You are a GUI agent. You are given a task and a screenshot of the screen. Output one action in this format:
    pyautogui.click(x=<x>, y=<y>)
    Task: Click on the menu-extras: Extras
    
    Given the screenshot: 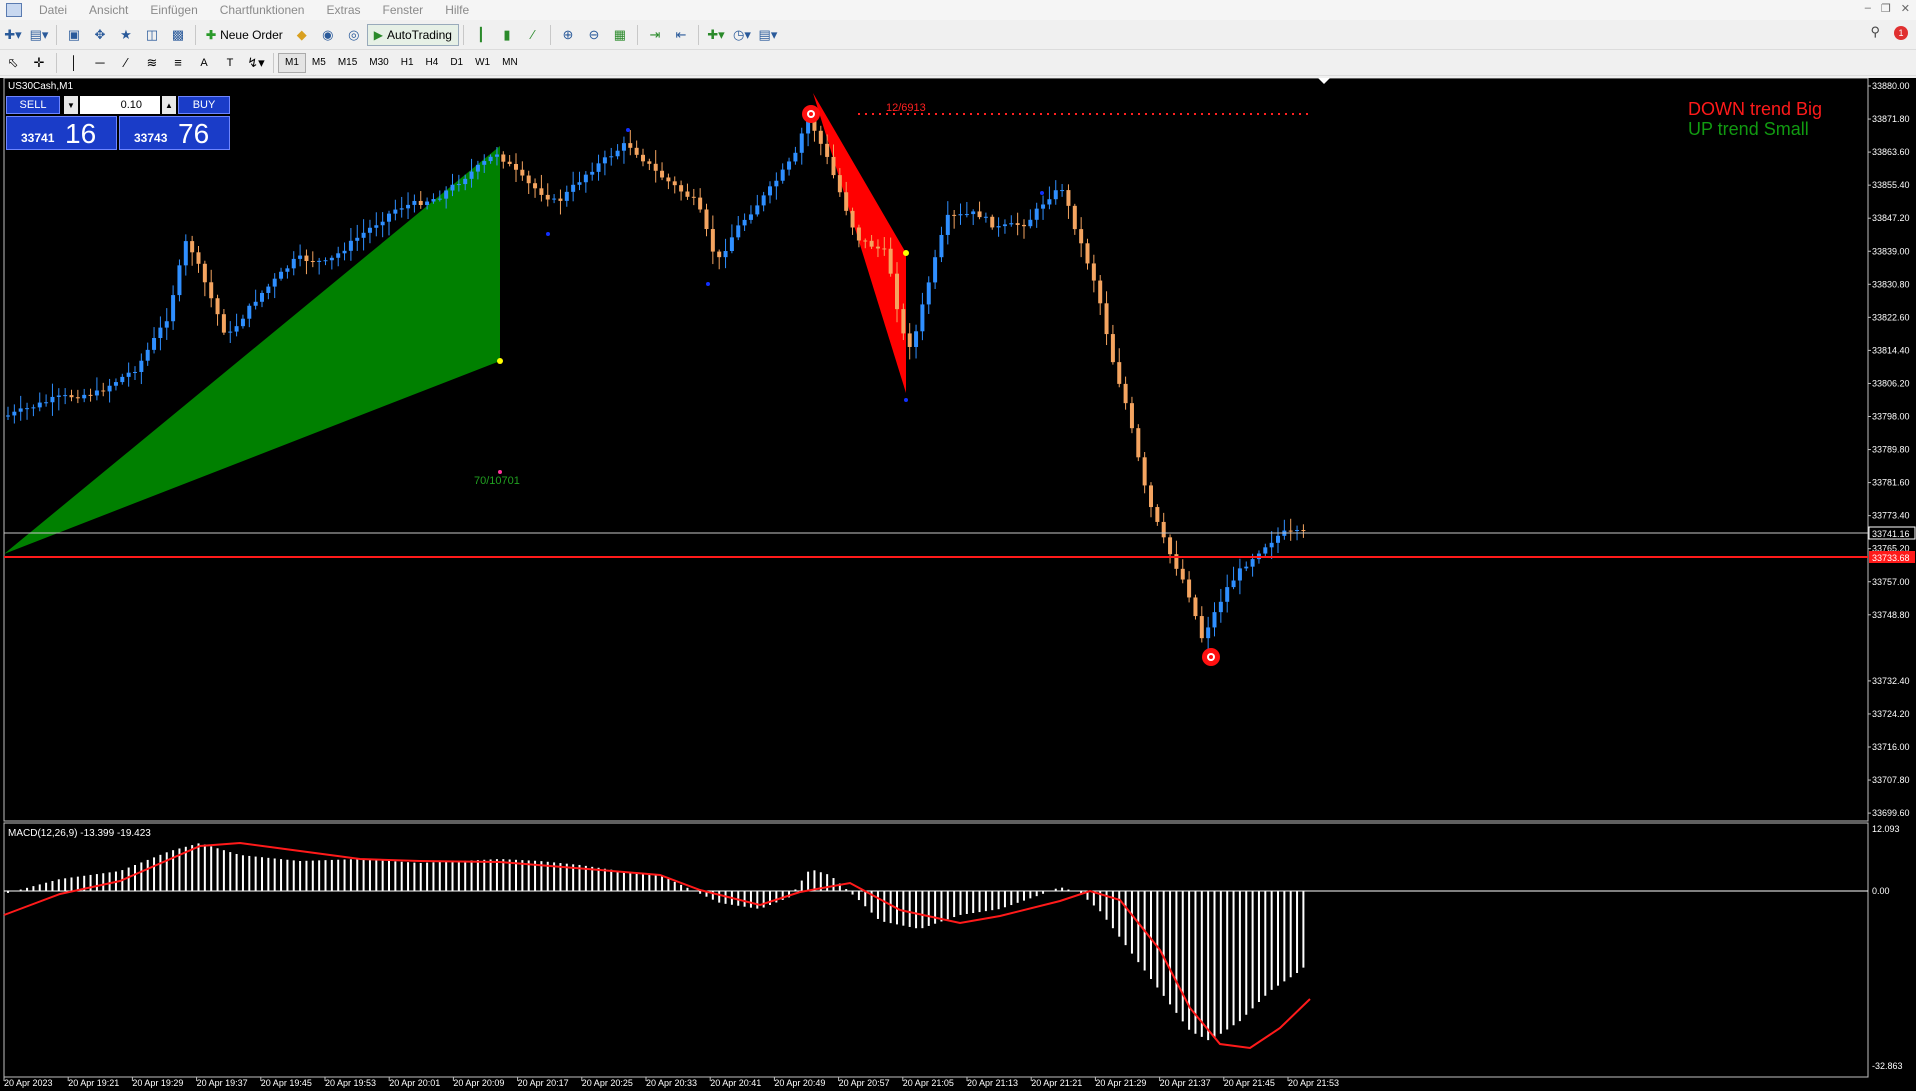 What is the action you would take?
    pyautogui.click(x=343, y=10)
    